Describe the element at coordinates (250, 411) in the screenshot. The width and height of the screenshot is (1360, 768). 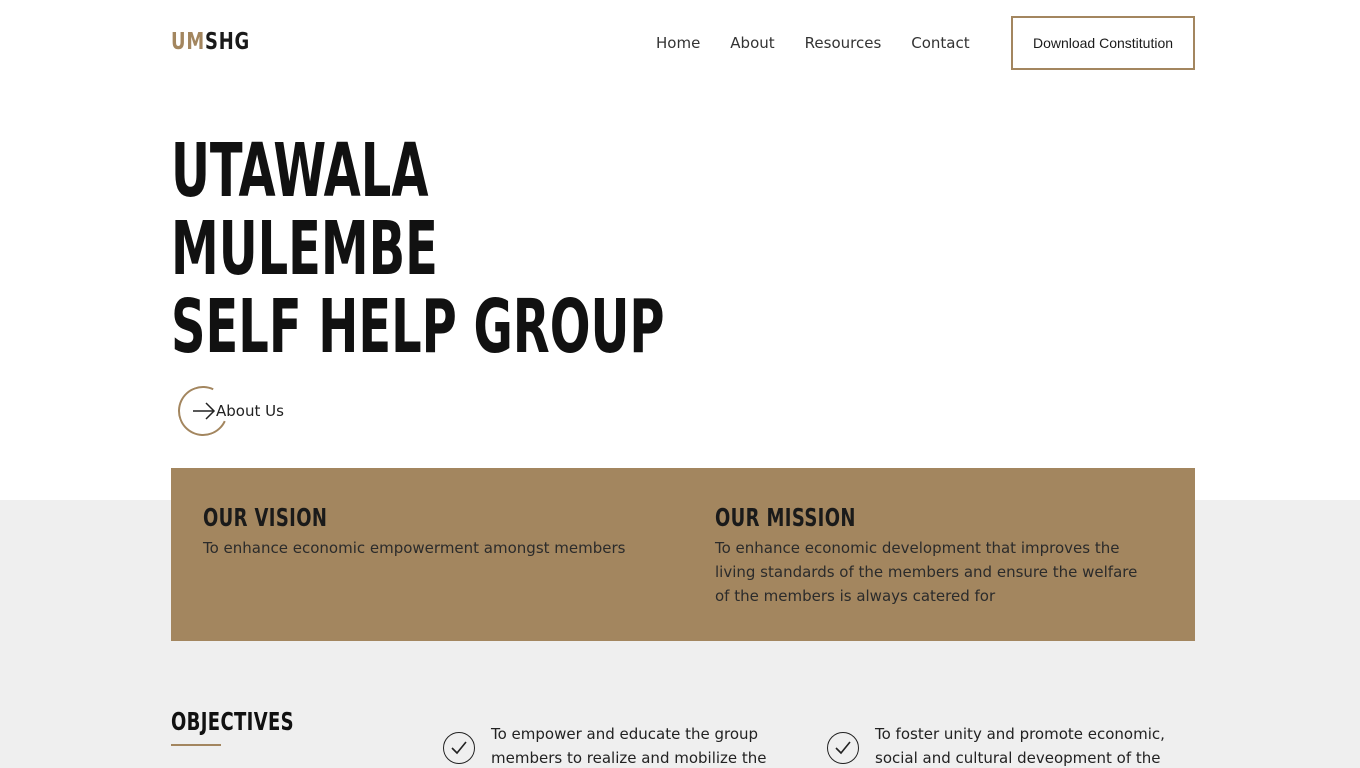
I see `about-us-label: About Us` at that location.